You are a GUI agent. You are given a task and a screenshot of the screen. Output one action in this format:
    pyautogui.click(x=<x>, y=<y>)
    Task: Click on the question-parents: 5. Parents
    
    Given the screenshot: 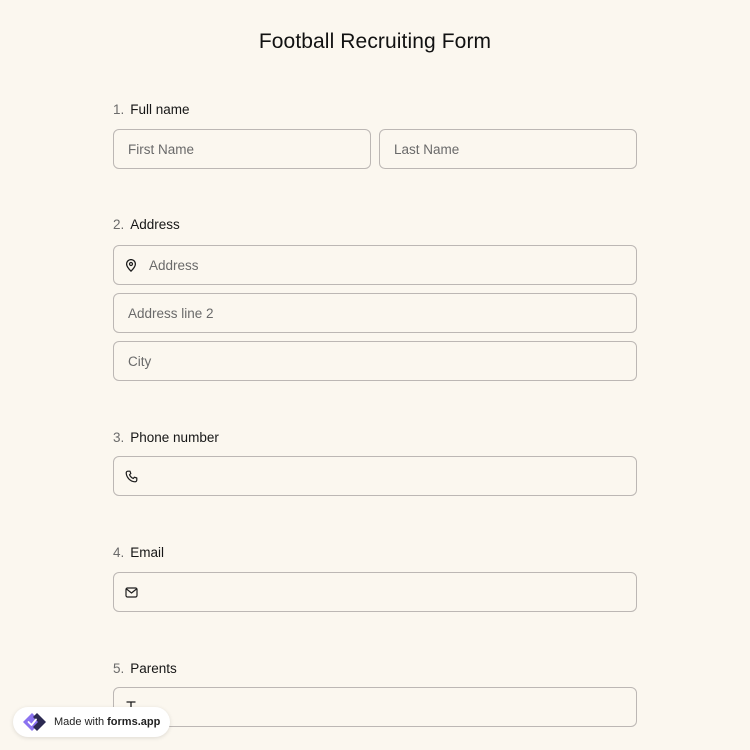 What is the action you would take?
    pyautogui.click(x=375, y=670)
    